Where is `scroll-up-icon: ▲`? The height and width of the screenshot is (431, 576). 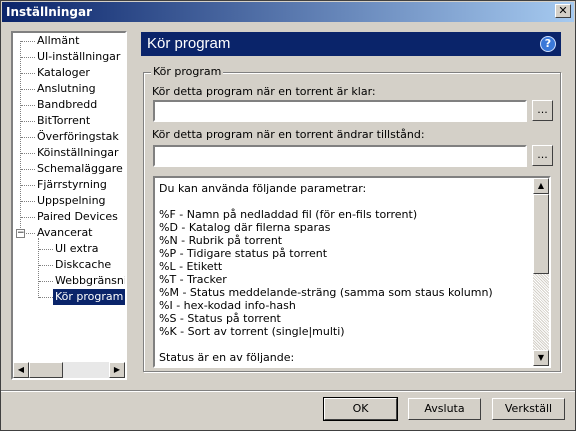
scroll-up-icon: ▲ is located at coordinates (541, 186).